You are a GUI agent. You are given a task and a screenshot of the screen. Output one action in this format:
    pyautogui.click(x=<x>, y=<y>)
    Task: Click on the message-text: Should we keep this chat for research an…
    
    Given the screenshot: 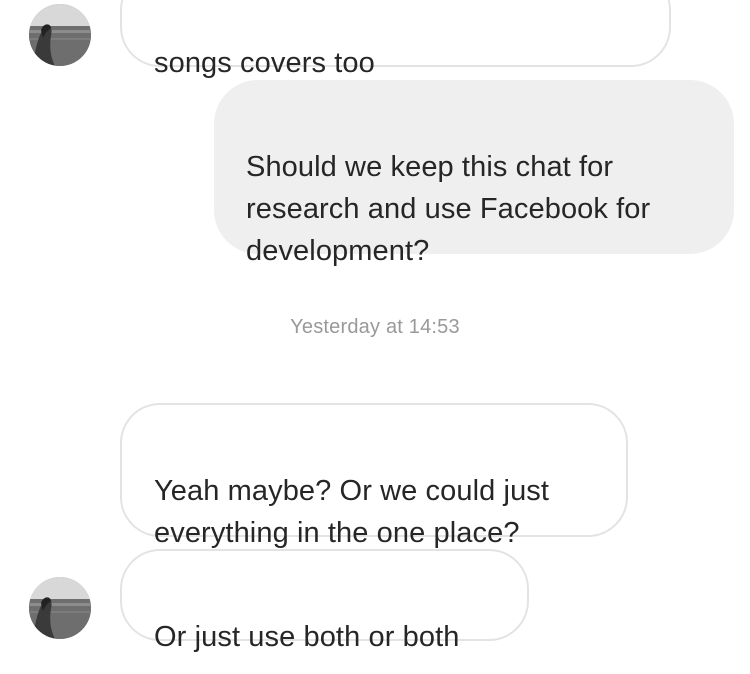 What is the action you would take?
    pyautogui.click(x=448, y=209)
    